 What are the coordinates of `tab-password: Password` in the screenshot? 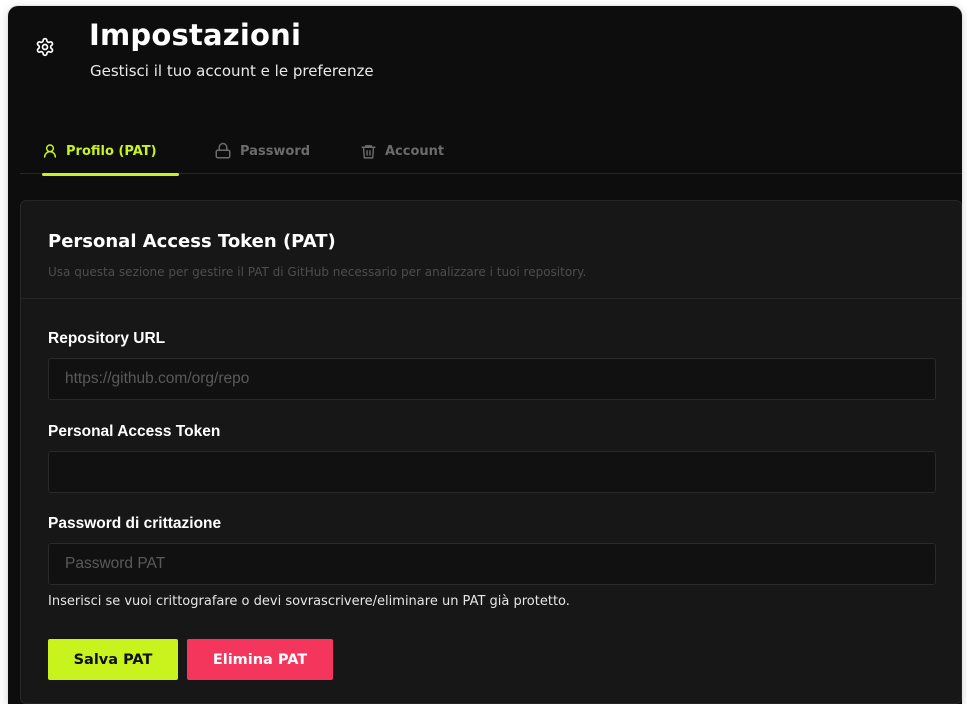 It's located at (262, 151).